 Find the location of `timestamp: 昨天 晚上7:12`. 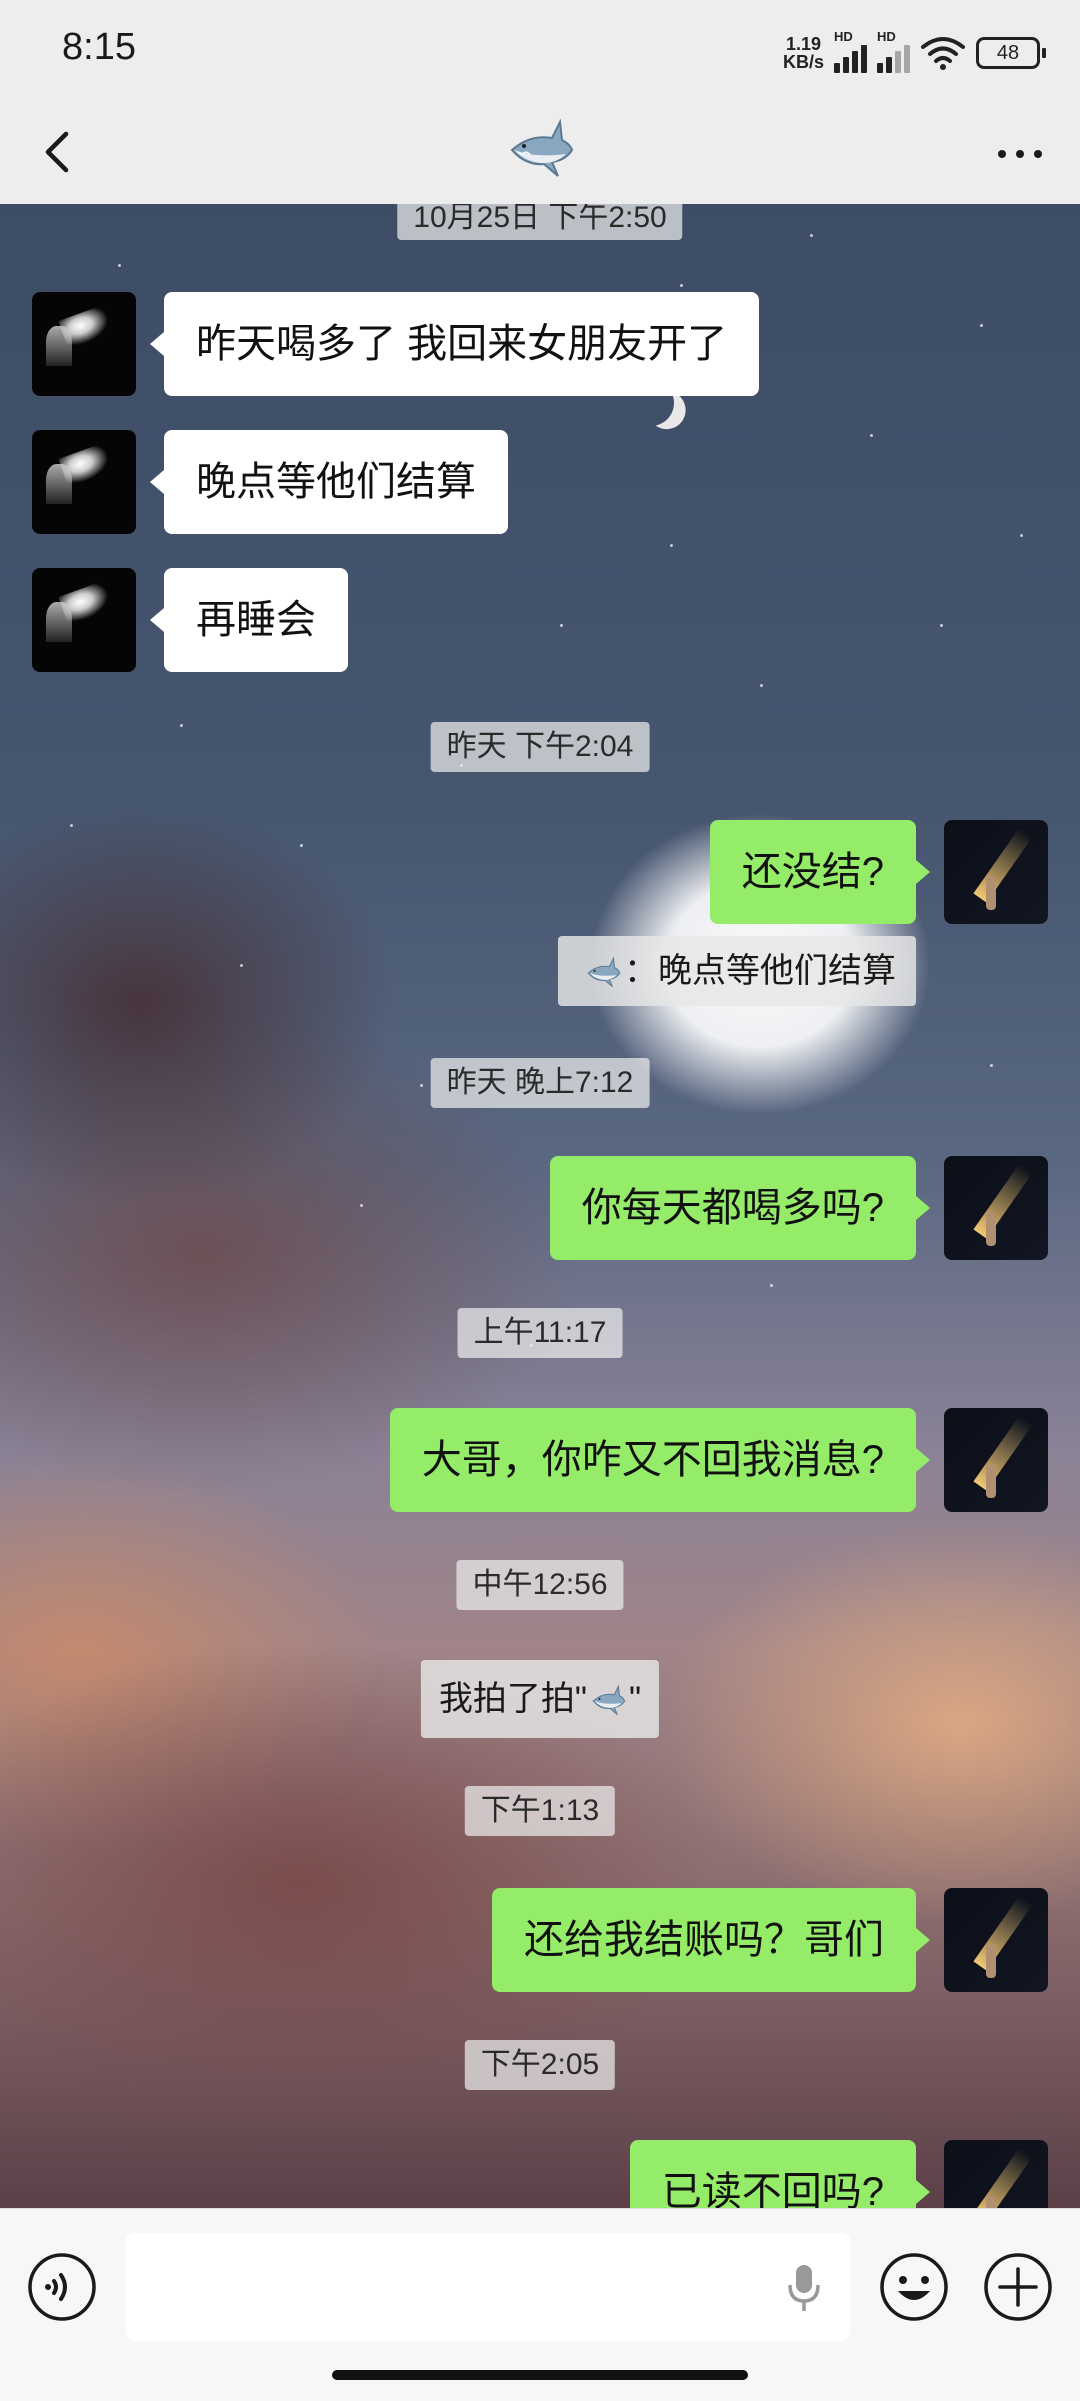

timestamp: 昨天 晚上7:12 is located at coordinates (540, 1083).